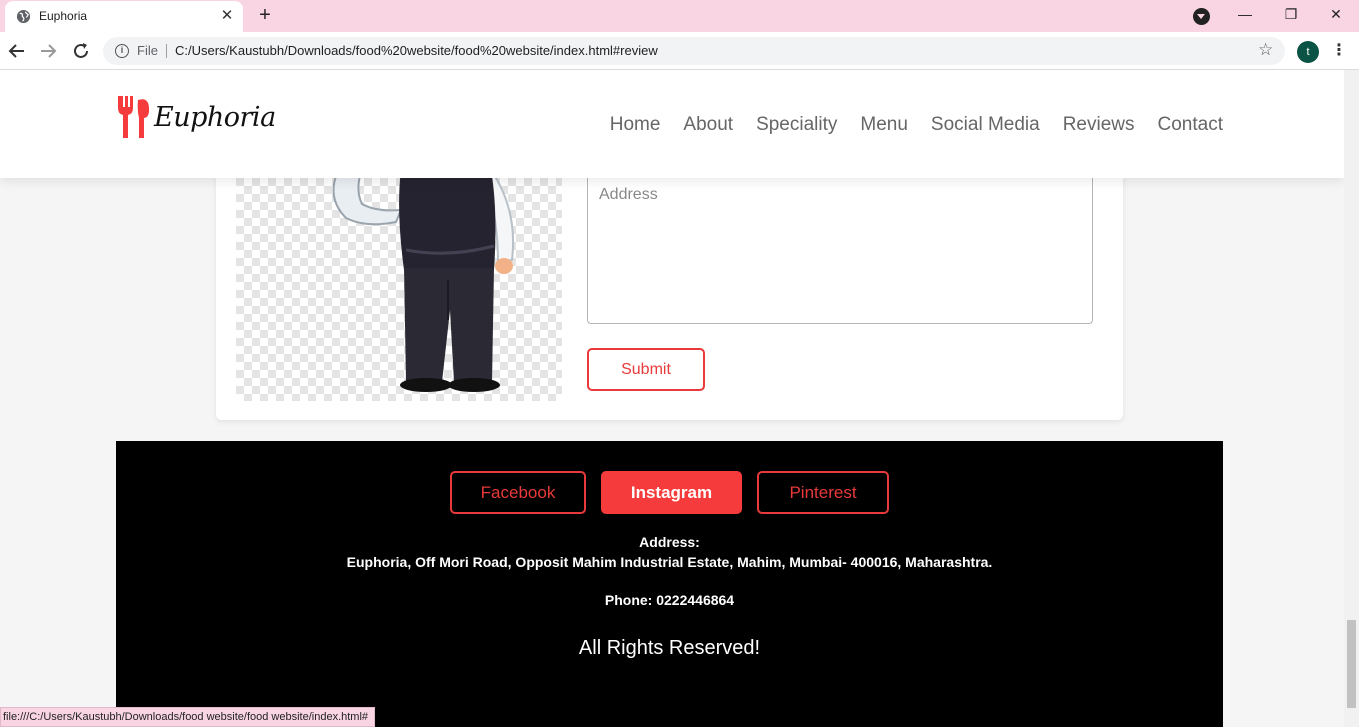  I want to click on facebook-button: Facebook, so click(518, 492).